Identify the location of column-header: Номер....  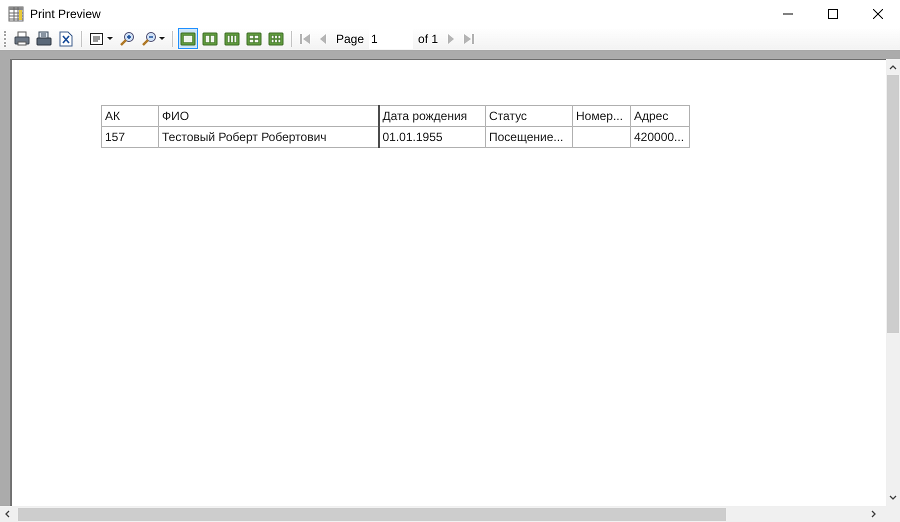
(601, 116).